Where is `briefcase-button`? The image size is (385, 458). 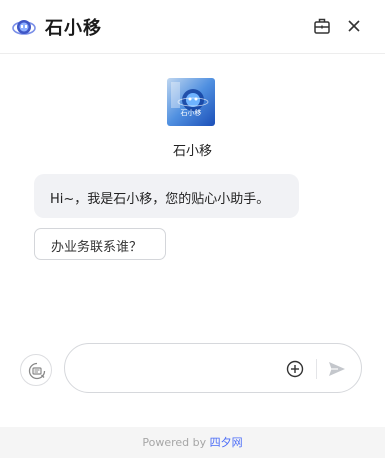 briefcase-button is located at coordinates (322, 26).